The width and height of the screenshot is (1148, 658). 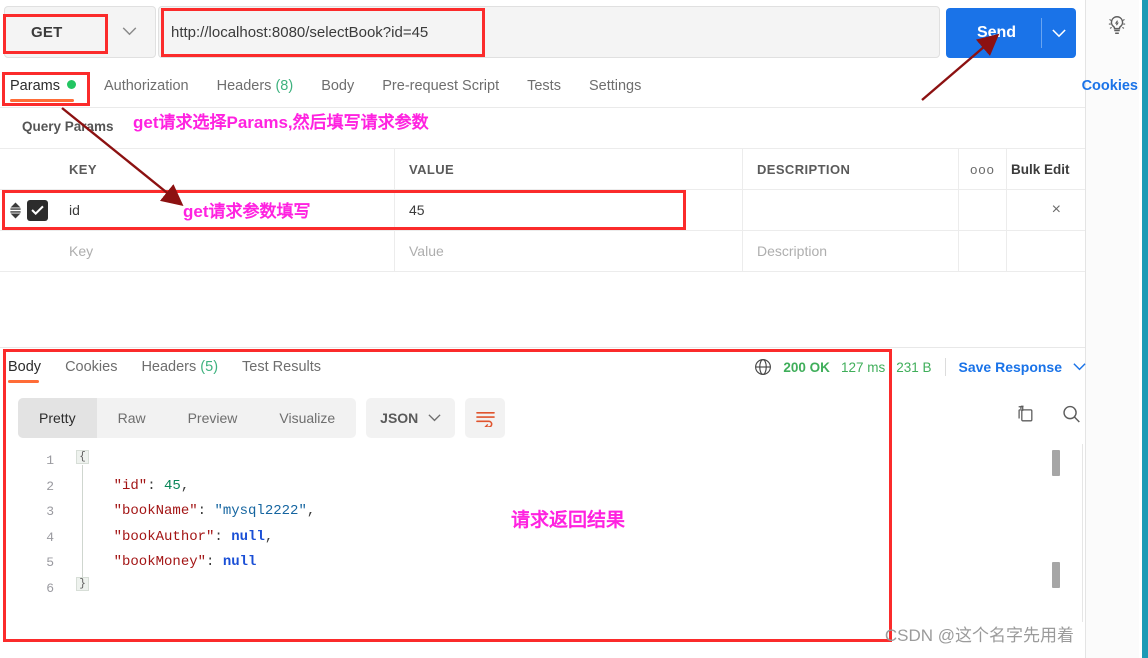 What do you see at coordinates (417, 210) in the screenshot?
I see `row-value-value: 45` at bounding box center [417, 210].